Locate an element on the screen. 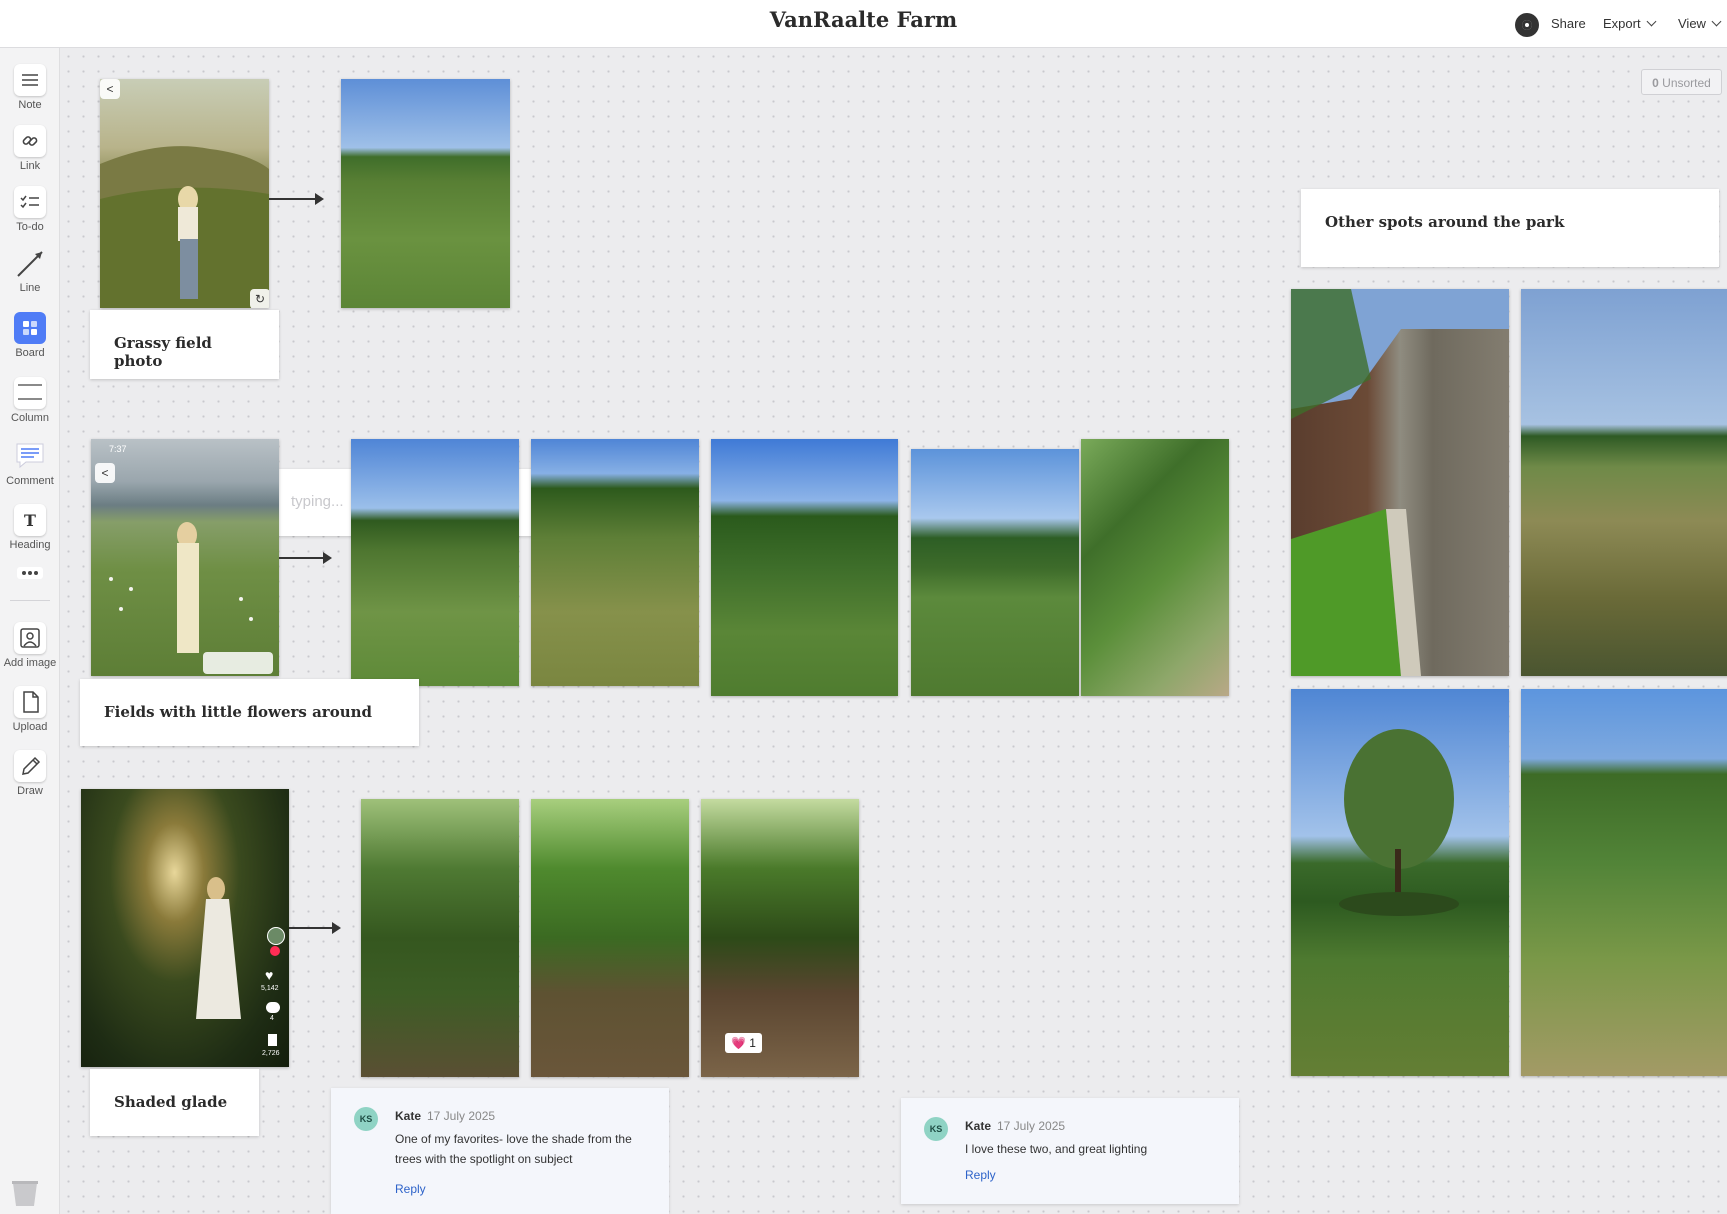 The height and width of the screenshot is (1214, 1727). reaction-badge: 💗 1 is located at coordinates (743, 1043).